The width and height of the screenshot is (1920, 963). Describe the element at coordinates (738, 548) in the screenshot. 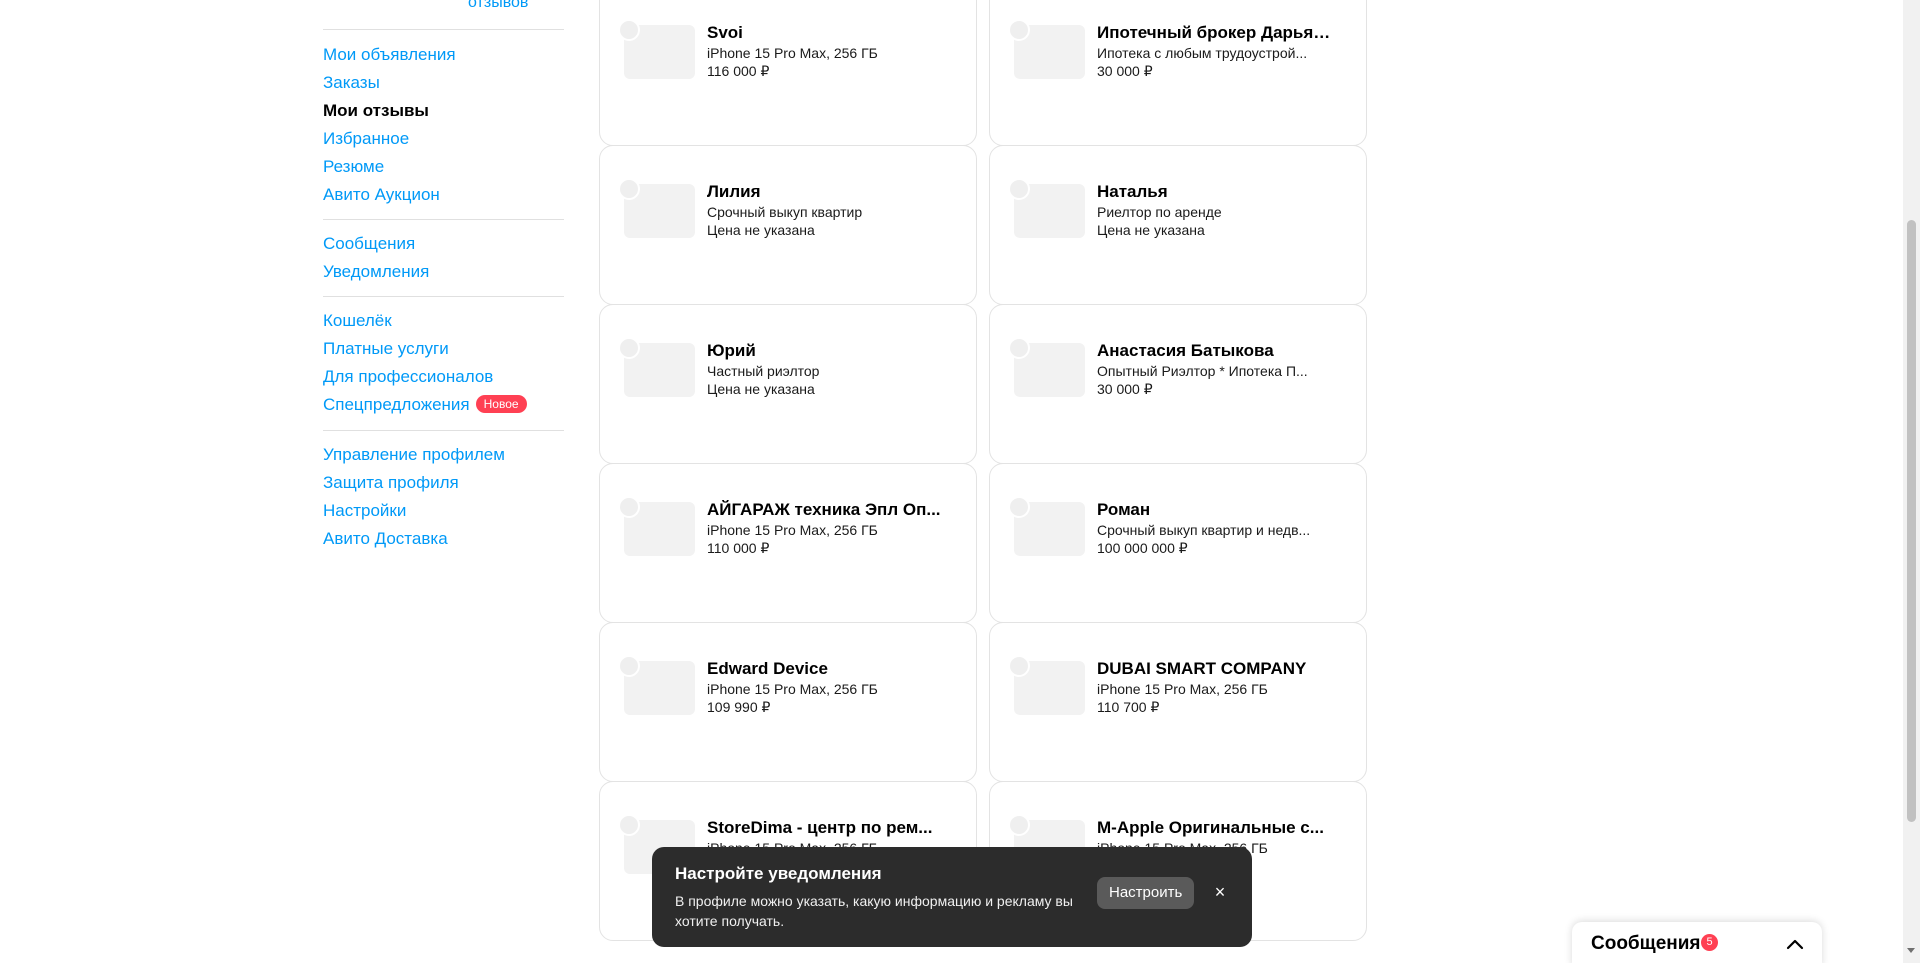

I see `item-price: 110 000 ₽` at that location.